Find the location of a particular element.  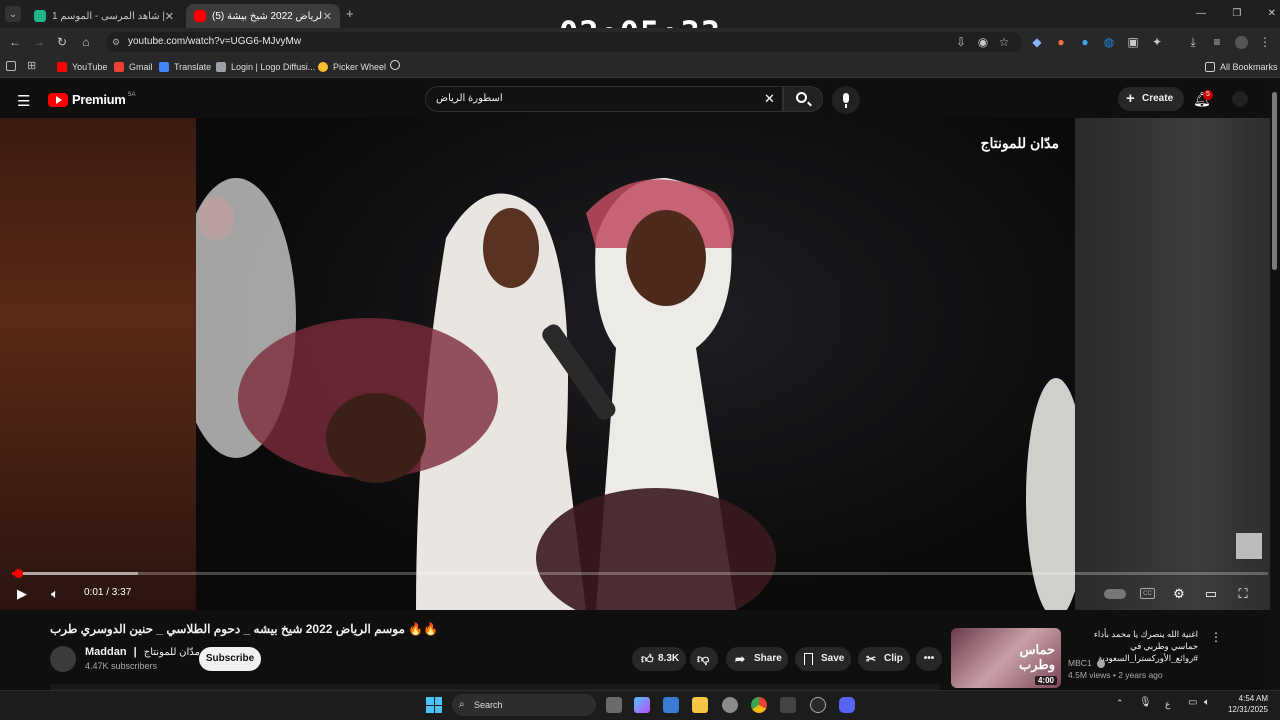

miniplayer-icon: ▭ is located at coordinates (1211, 594).